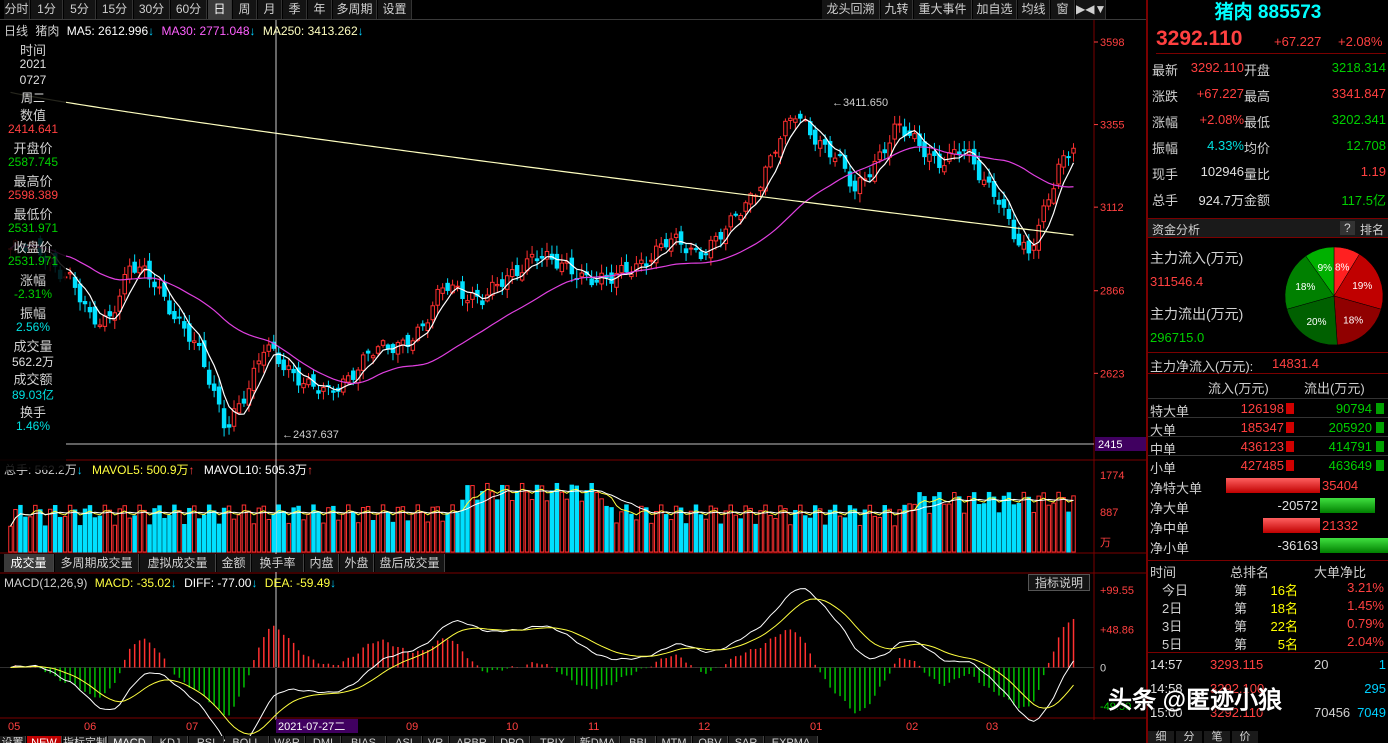 The width and height of the screenshot is (1388, 743). What do you see at coordinates (791, 739) in the screenshot?
I see `indicator-tab-20: EXPMA` at bounding box center [791, 739].